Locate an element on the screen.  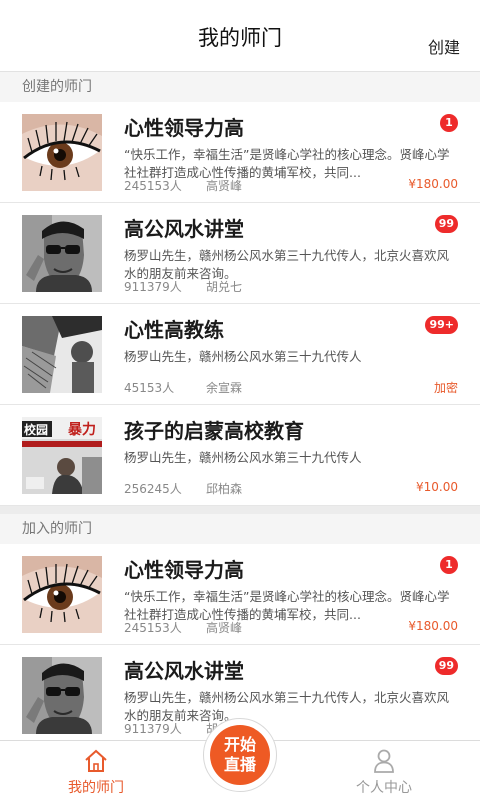
member-count: 256245人 is located at coordinates (153, 489).